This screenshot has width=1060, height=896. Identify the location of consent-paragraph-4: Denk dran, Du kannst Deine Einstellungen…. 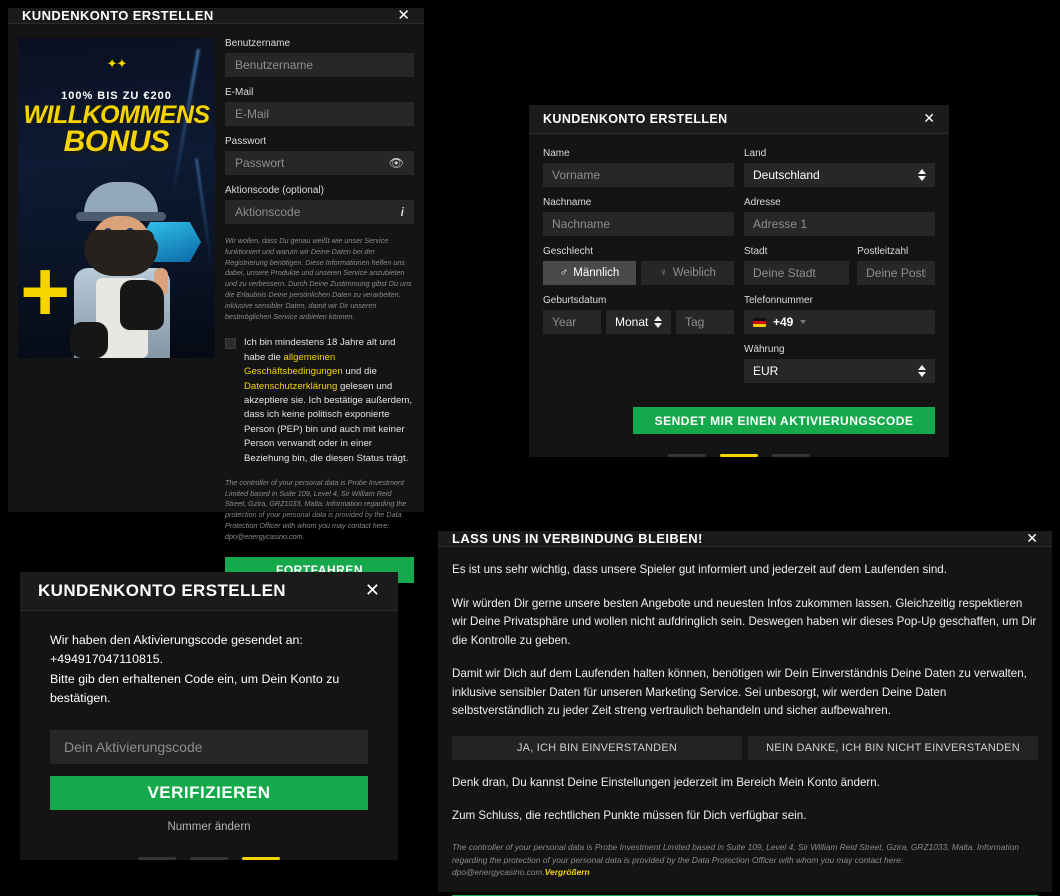
(666, 782).